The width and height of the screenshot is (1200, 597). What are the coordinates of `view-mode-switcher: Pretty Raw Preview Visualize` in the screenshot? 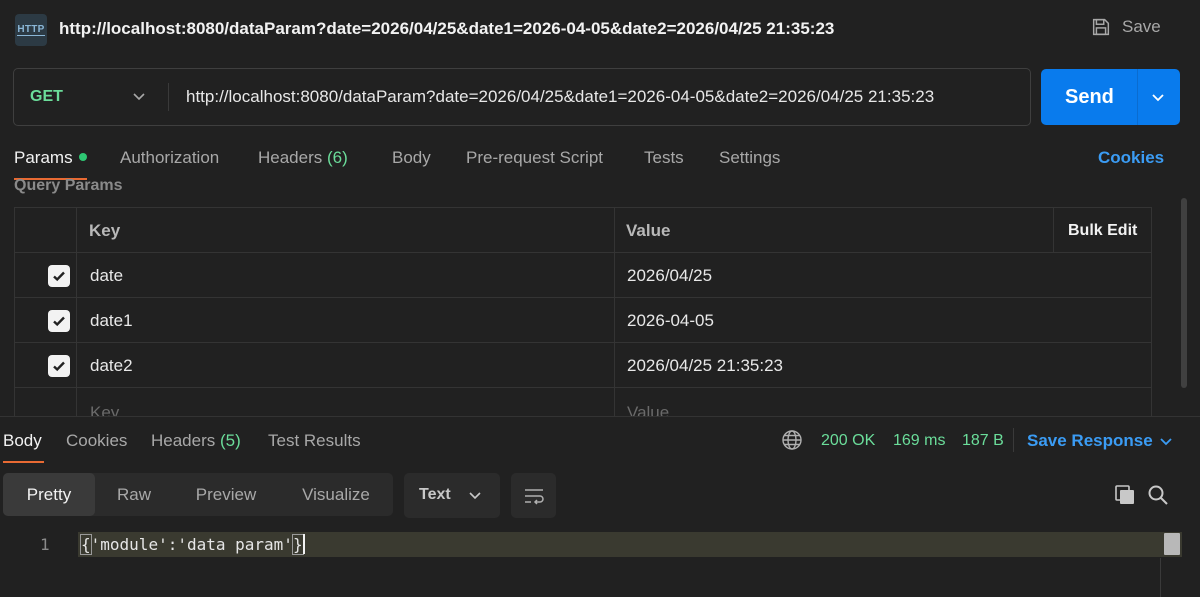 It's located at (198, 494).